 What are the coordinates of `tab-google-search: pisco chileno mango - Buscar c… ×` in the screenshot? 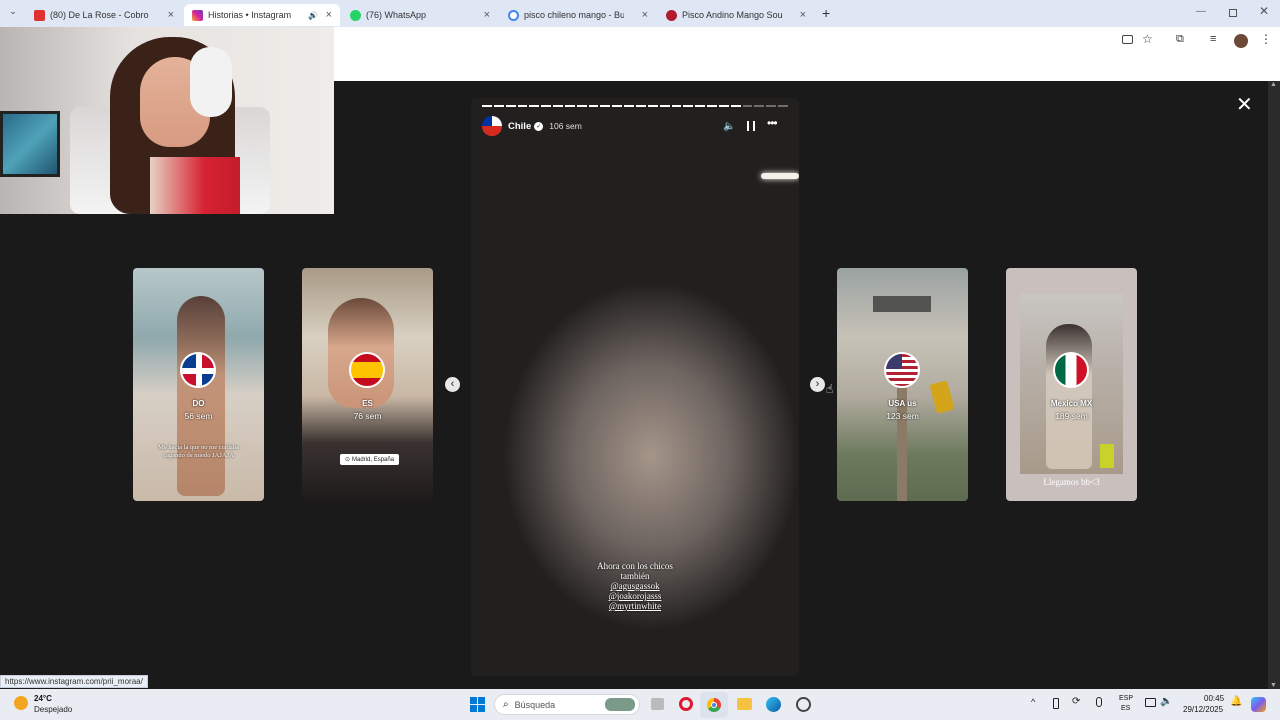 It's located at (578, 15).